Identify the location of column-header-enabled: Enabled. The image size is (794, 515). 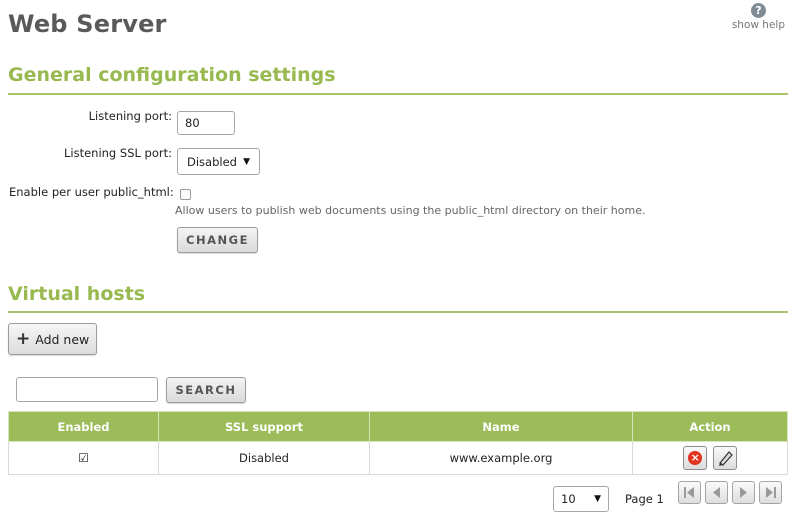
(83, 426).